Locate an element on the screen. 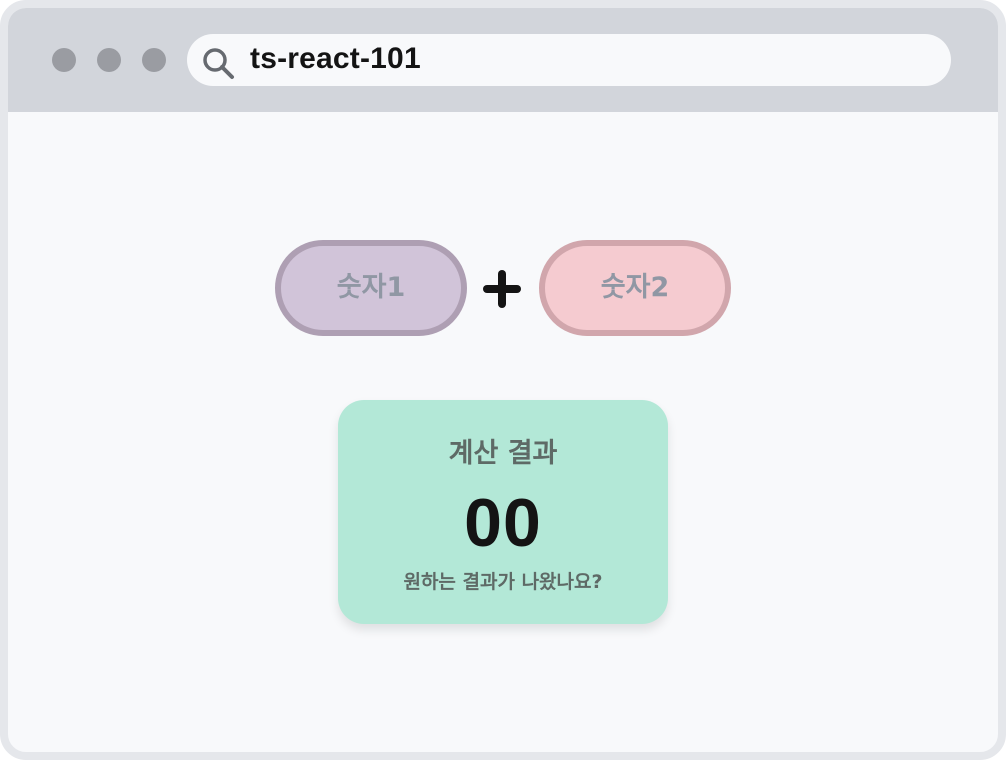 The height and width of the screenshot is (760, 1006). plus-icon is located at coordinates (502, 289).